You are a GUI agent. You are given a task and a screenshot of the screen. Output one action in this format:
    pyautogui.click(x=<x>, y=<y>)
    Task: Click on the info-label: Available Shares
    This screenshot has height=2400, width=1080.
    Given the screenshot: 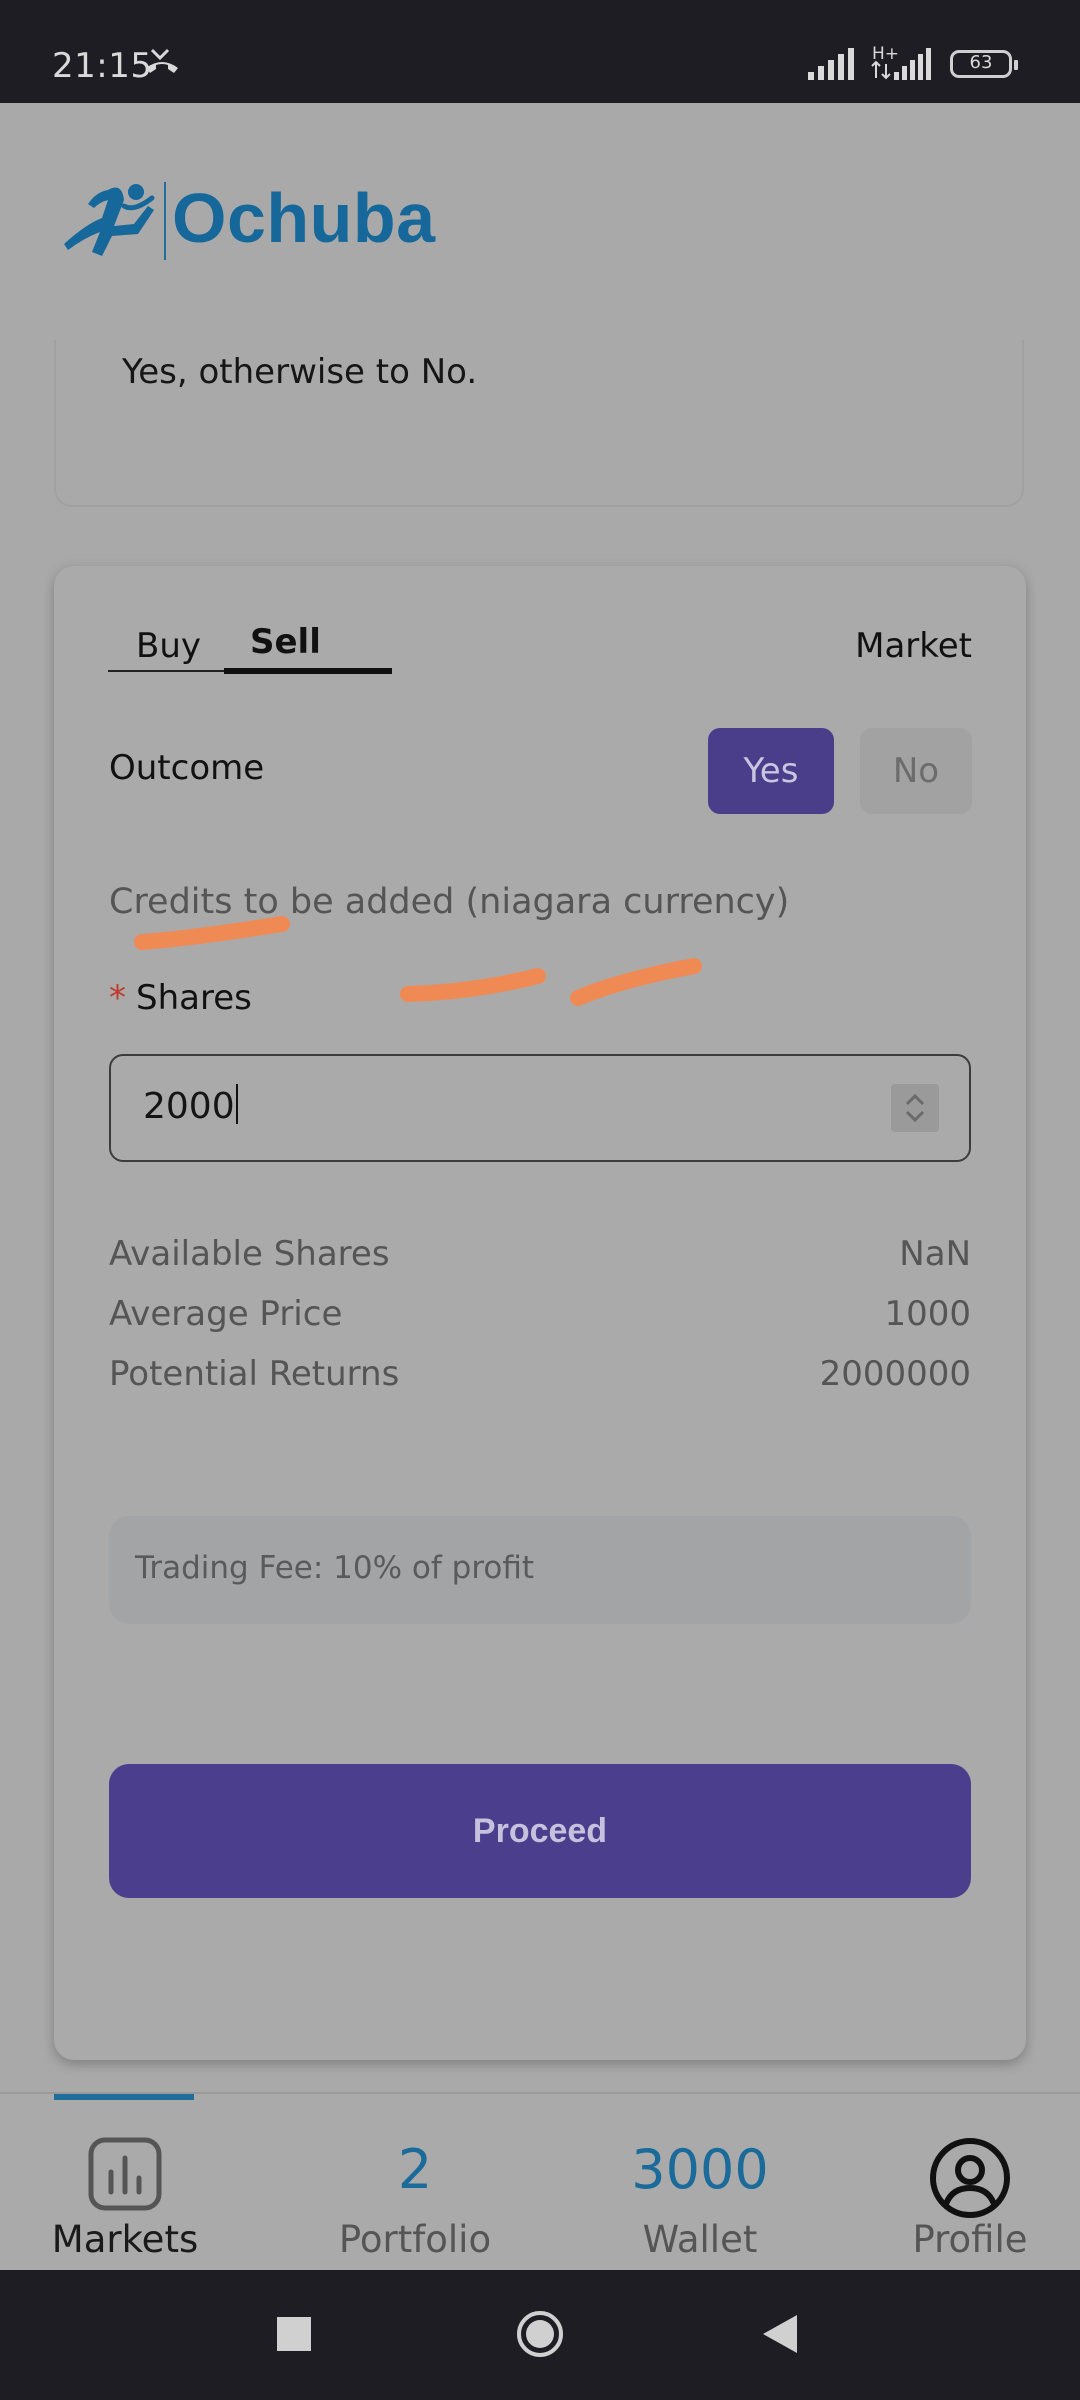 What is the action you would take?
    pyautogui.click(x=249, y=1254)
    